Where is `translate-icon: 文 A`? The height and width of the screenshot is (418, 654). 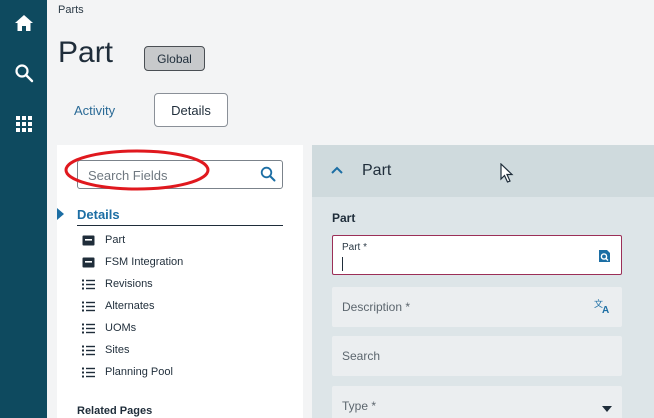
translate-icon: 文 A is located at coordinates (603, 306).